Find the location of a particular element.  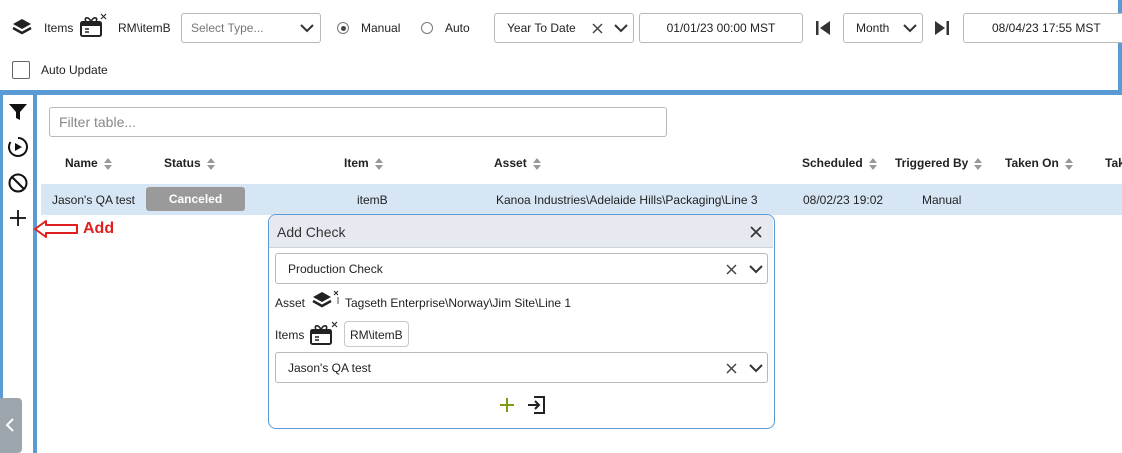

column-header-label: Status is located at coordinates (182, 163).